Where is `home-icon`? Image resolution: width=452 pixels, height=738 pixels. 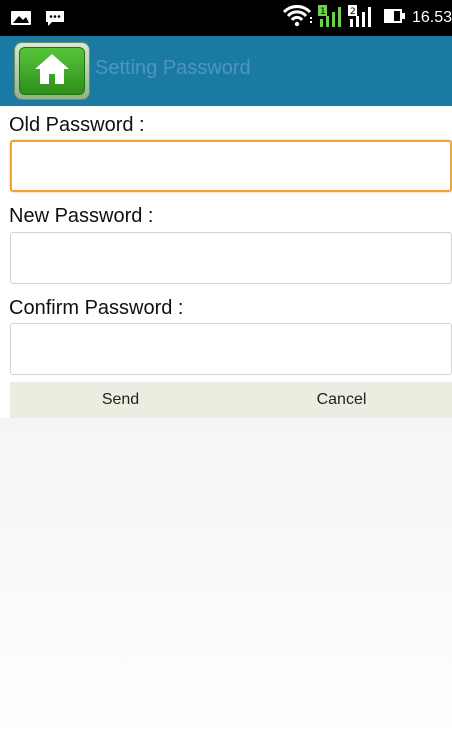
home-icon is located at coordinates (52, 71).